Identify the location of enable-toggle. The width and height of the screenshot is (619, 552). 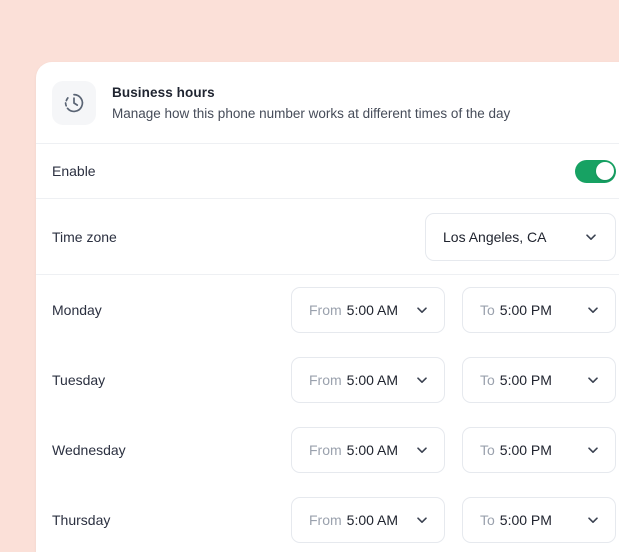
(595, 171).